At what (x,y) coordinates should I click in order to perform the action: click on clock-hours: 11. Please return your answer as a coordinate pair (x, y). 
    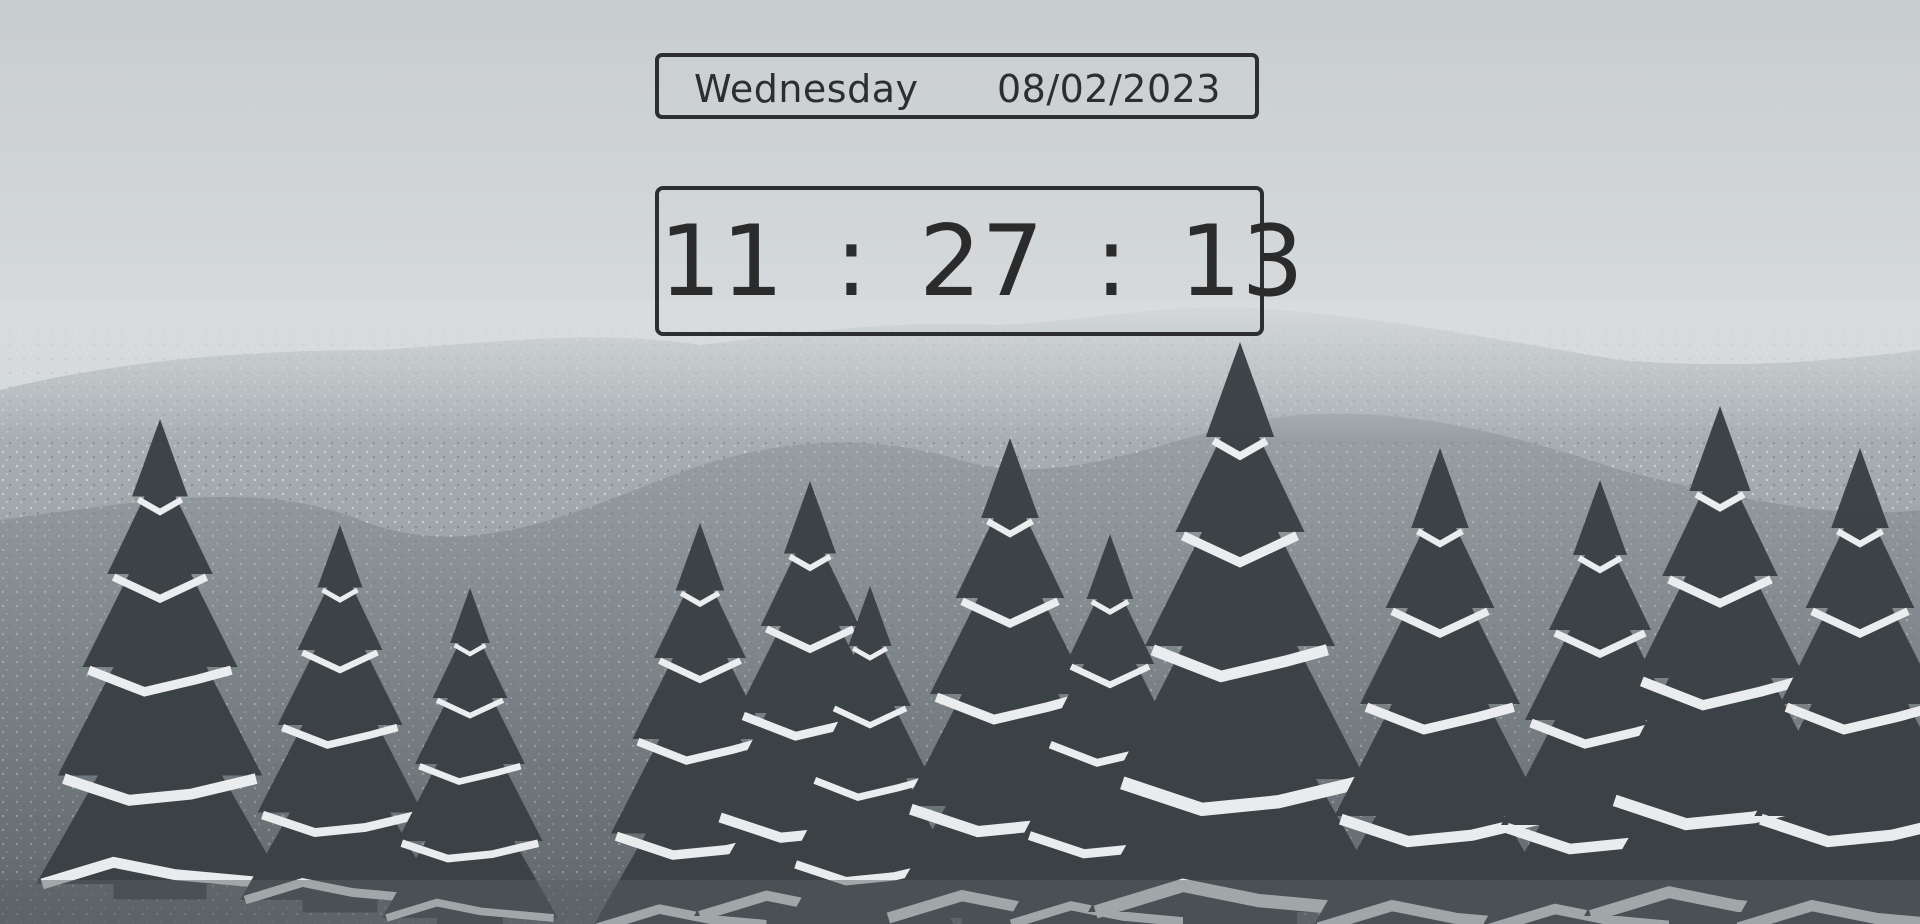
    Looking at the image, I should click on (721, 262).